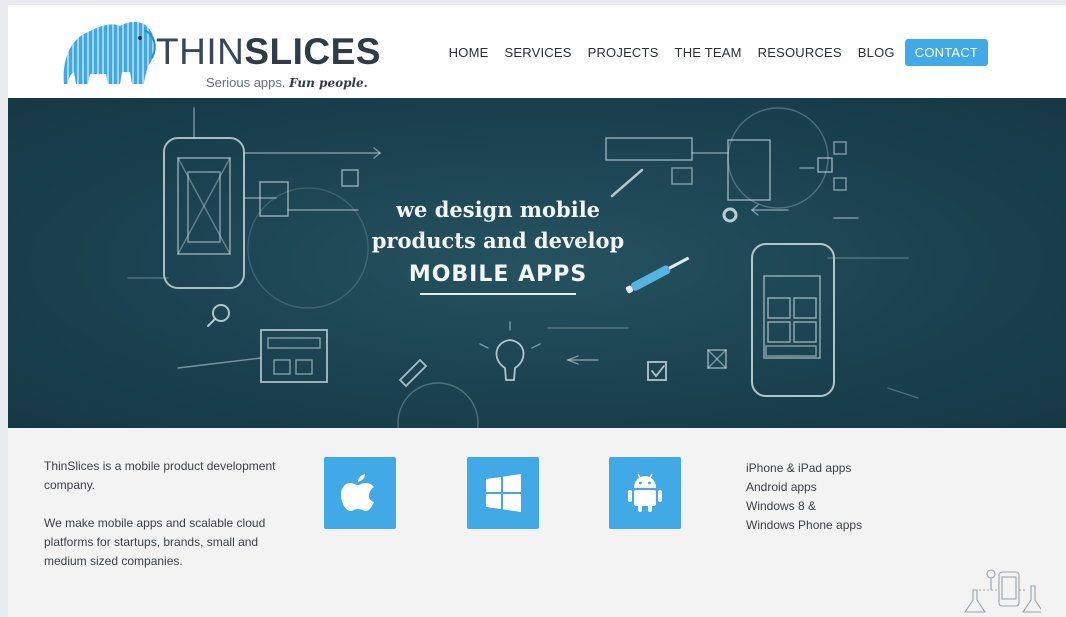 The height and width of the screenshot is (617, 1066). I want to click on platform-android-tile, so click(645, 493).